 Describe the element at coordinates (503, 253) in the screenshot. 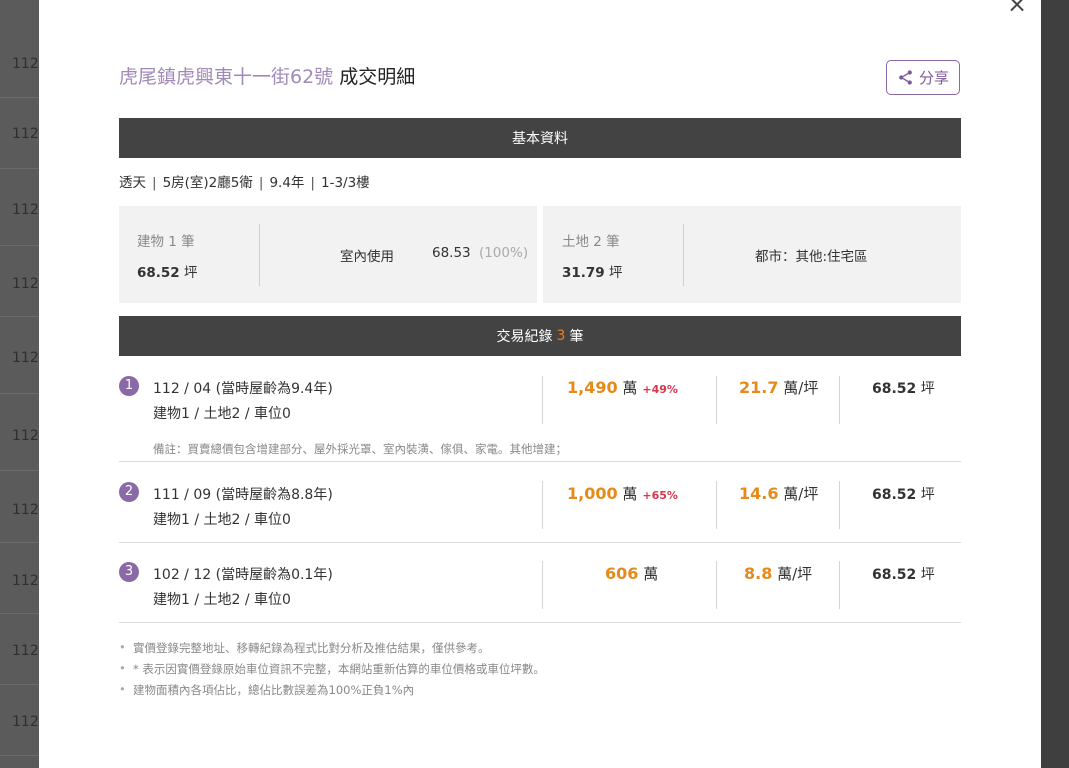

I see `indoor-usage-percent: (100%)` at that location.